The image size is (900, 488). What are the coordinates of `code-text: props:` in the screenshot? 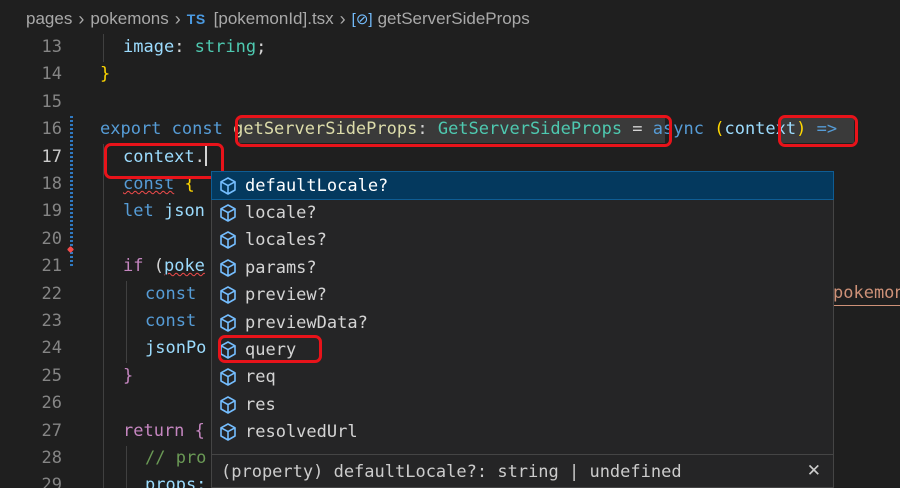 It's located at (176, 481).